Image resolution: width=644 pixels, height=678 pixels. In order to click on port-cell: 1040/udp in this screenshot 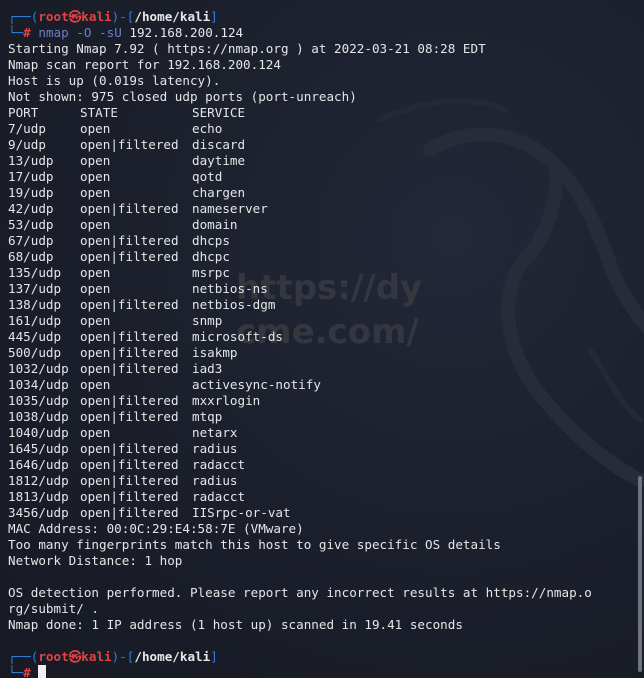, I will do `click(38, 432)`.